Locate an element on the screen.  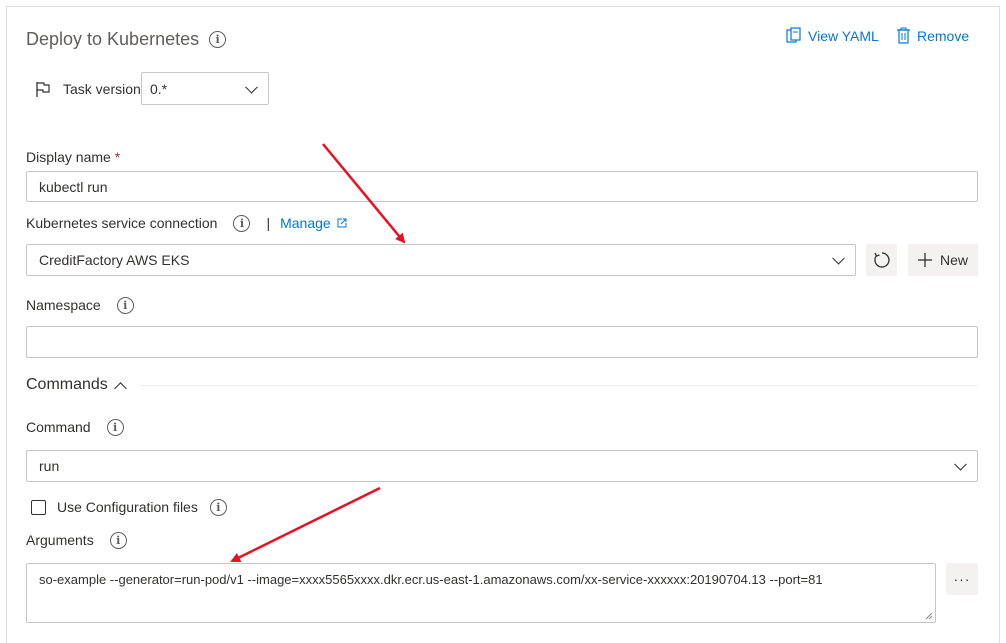
command-value: run is located at coordinates (49, 466).